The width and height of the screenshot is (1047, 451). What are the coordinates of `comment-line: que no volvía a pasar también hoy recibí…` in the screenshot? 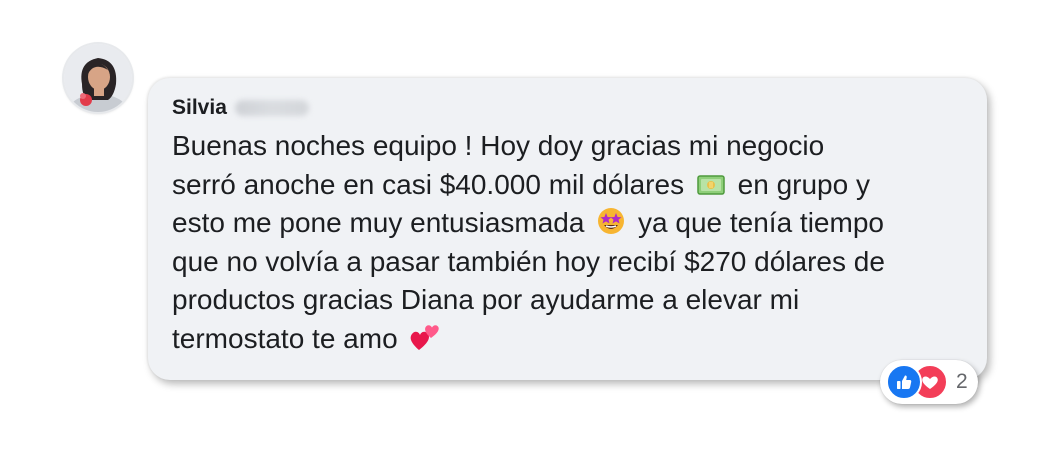 It's located at (528, 261).